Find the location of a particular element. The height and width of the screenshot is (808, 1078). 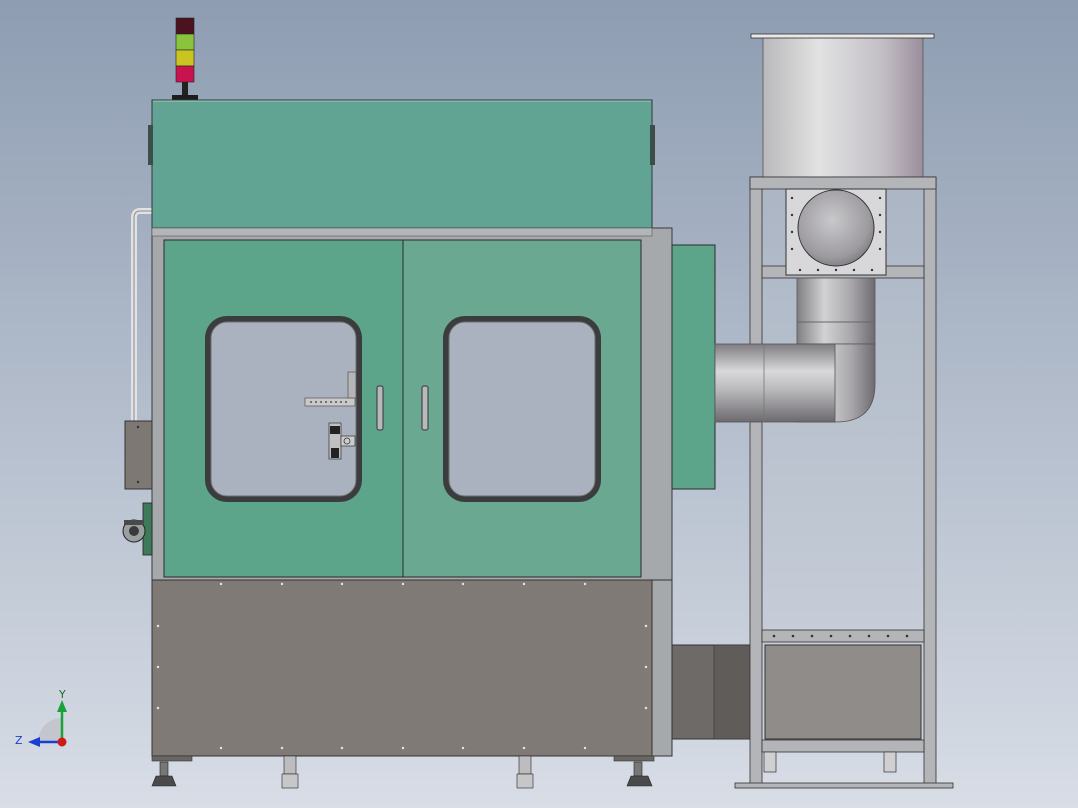

door-handle-left is located at coordinates (380, 408).